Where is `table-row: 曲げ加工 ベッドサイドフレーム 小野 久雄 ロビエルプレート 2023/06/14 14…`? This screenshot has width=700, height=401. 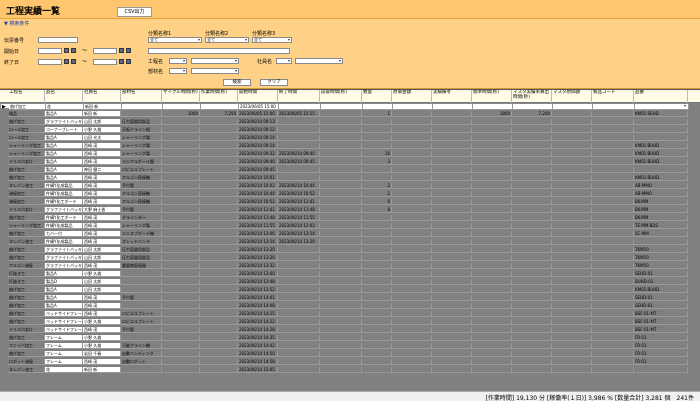
table-row: 曲げ加工 ベッドサイドフレーム 小野 久雄 ロビエルプレート 2023/06/14 14… is located at coordinates (344, 322).